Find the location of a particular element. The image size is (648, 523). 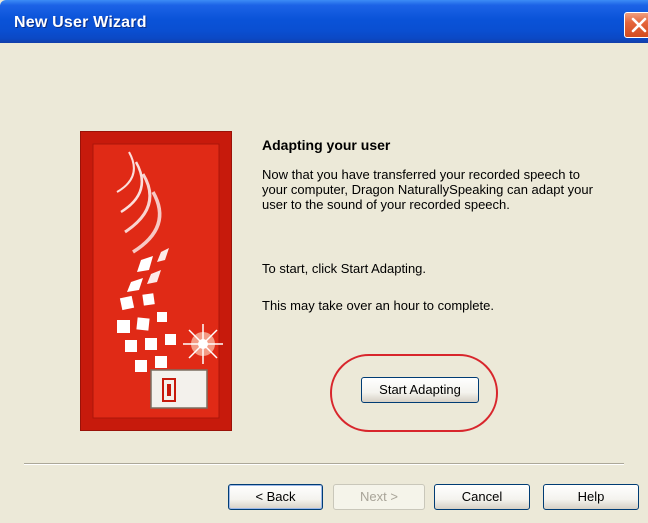

next-button: Next > is located at coordinates (379, 497).